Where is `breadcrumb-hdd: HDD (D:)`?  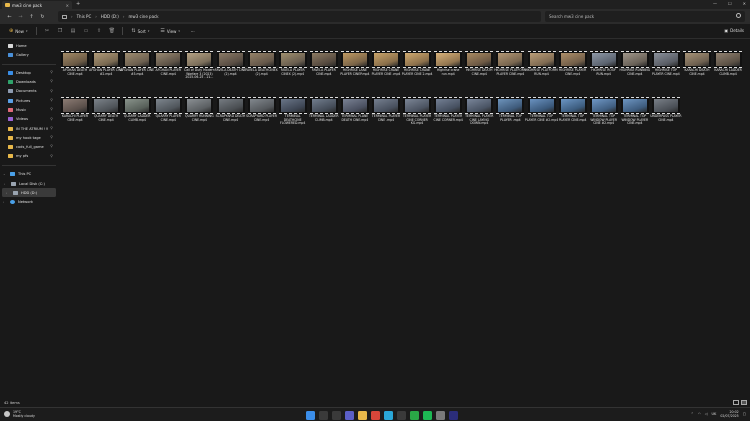 breadcrumb-hdd: HDD (D:) is located at coordinates (110, 16).